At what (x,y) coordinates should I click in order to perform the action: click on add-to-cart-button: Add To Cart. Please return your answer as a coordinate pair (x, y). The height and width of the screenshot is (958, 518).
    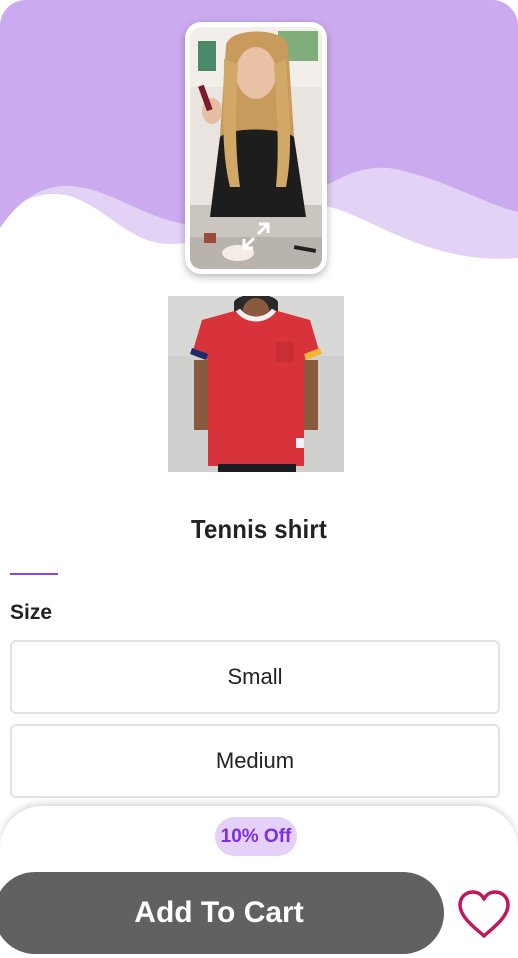
    Looking at the image, I should click on (222, 913).